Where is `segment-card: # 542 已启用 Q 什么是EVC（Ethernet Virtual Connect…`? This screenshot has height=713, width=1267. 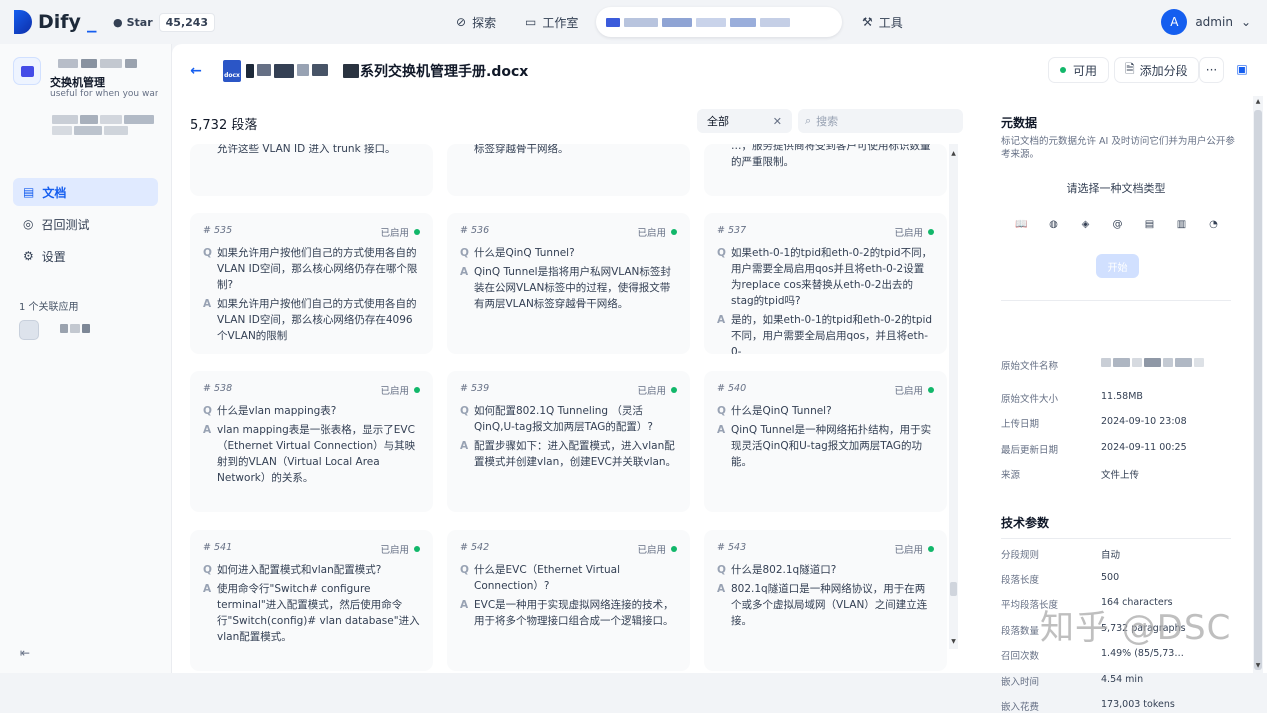 segment-card: # 542 已启用 Q 什么是EVC（Ethernet Virtual Connect… is located at coordinates (568, 600).